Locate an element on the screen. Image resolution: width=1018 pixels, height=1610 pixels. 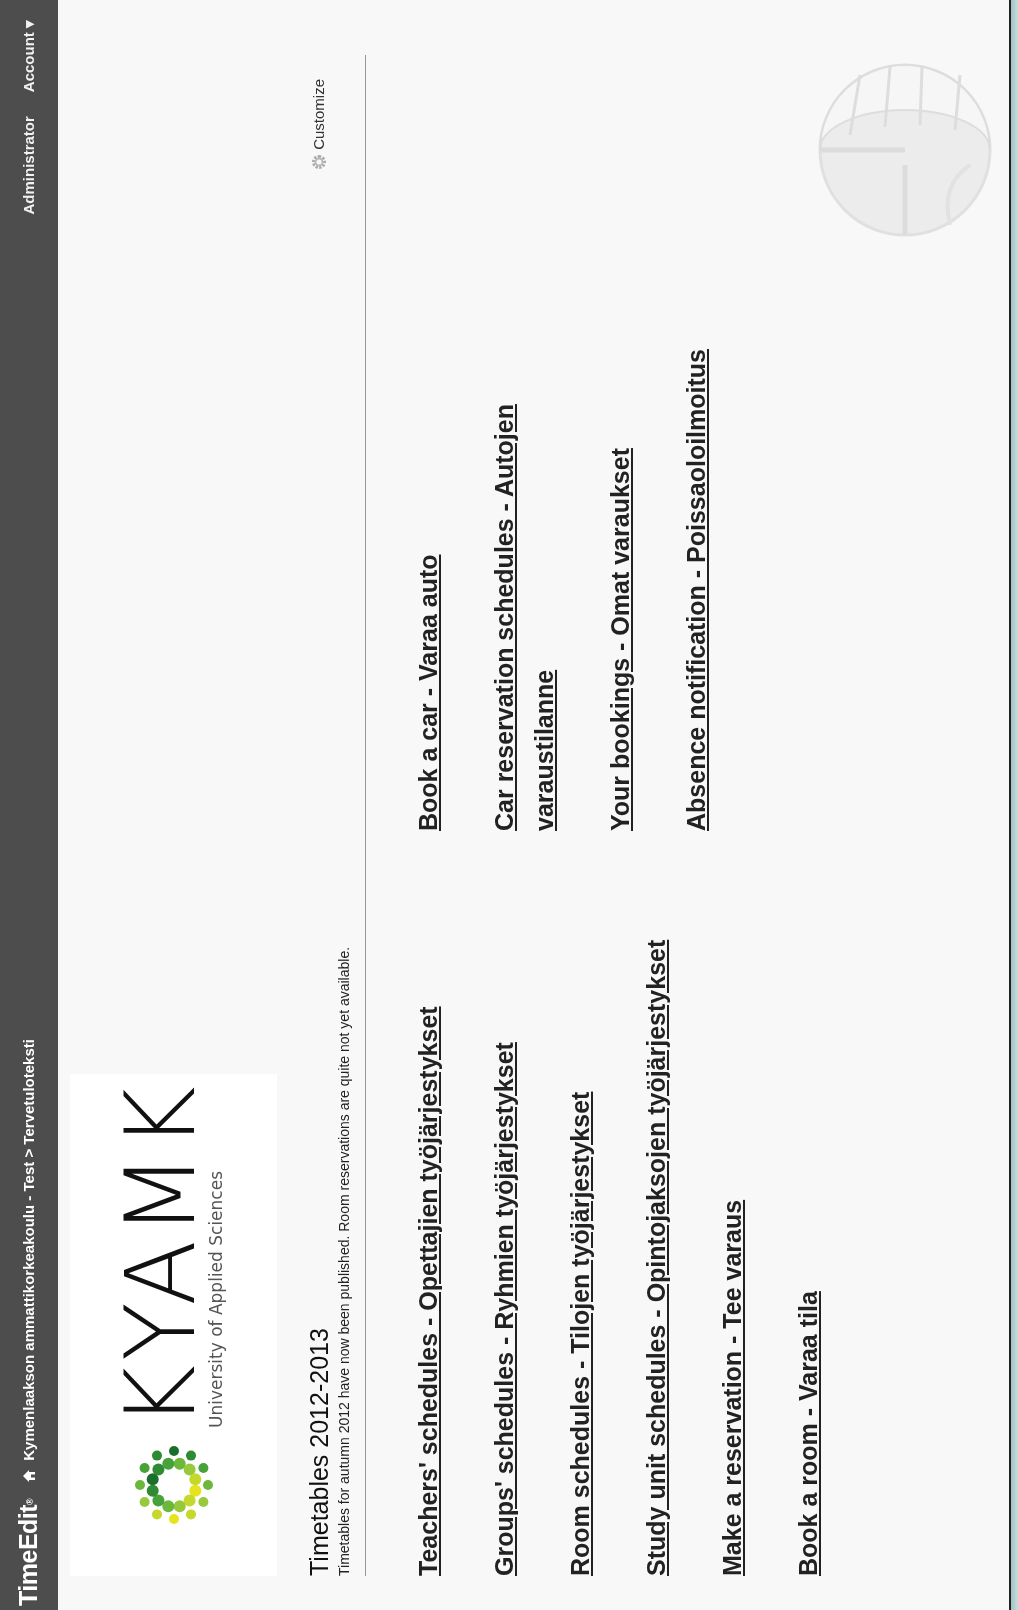
schedule-link: Groups' schedules - Ryhmien työjärjestykset is located at coordinates (504, 1309).